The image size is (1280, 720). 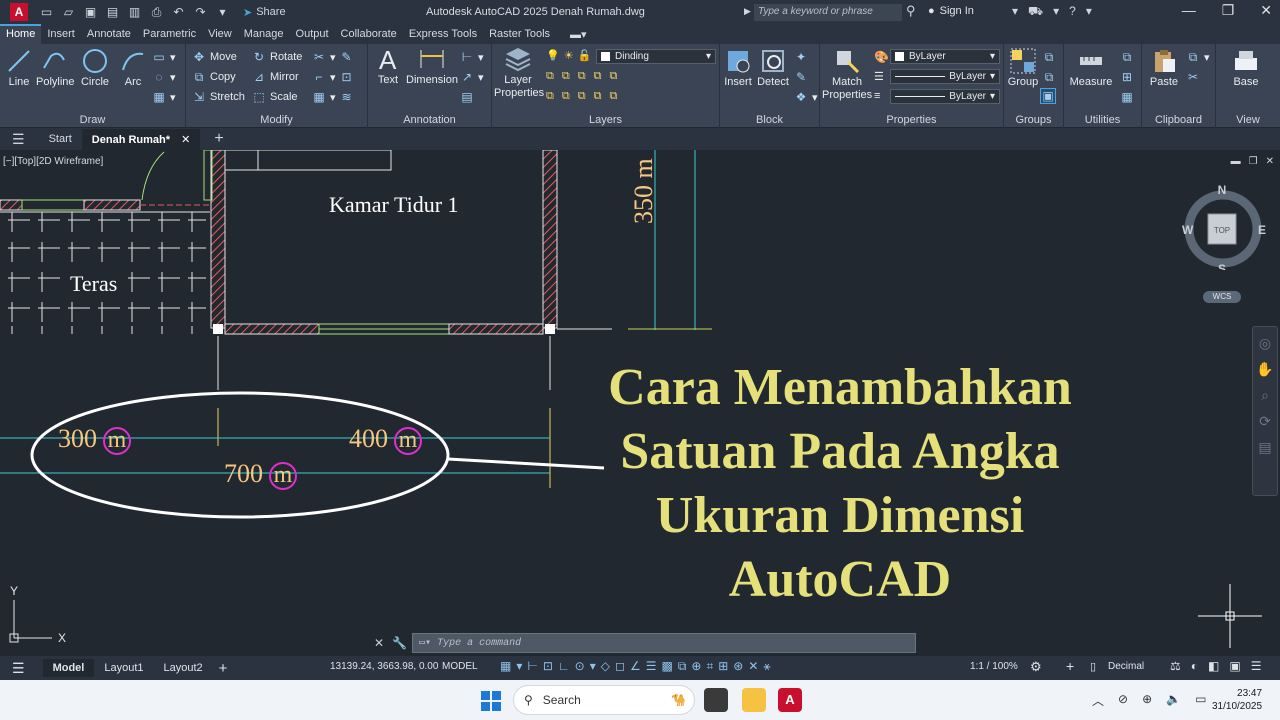 I want to click on rectangle-tool: ▭ ▾, so click(x=163, y=57).